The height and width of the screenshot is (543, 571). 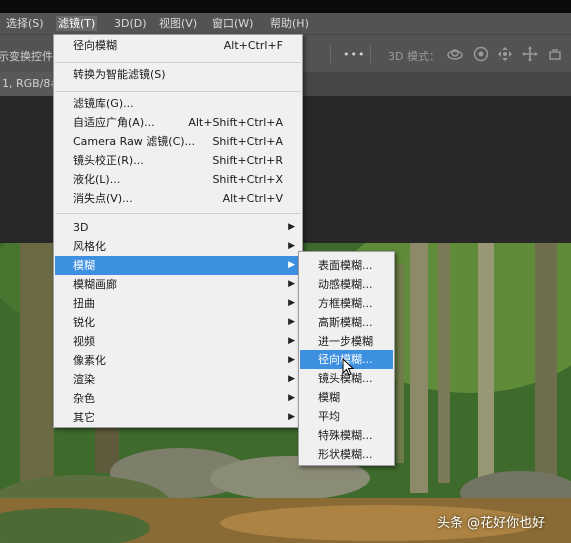 I want to click on more-options-button: •••, so click(x=354, y=54).